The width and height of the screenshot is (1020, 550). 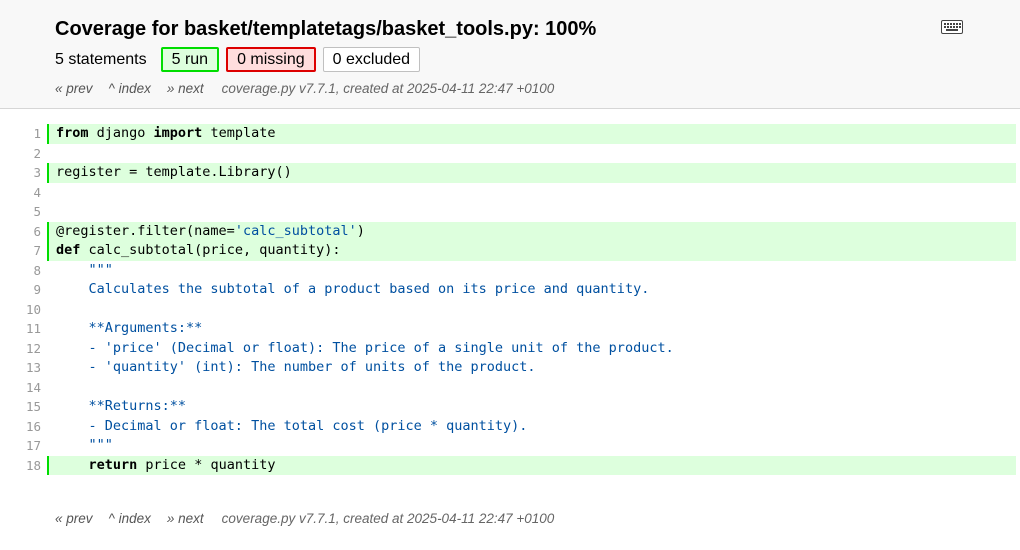 I want to click on file-path: basket/templatetags/basket_tools.py, so click(x=358, y=29).